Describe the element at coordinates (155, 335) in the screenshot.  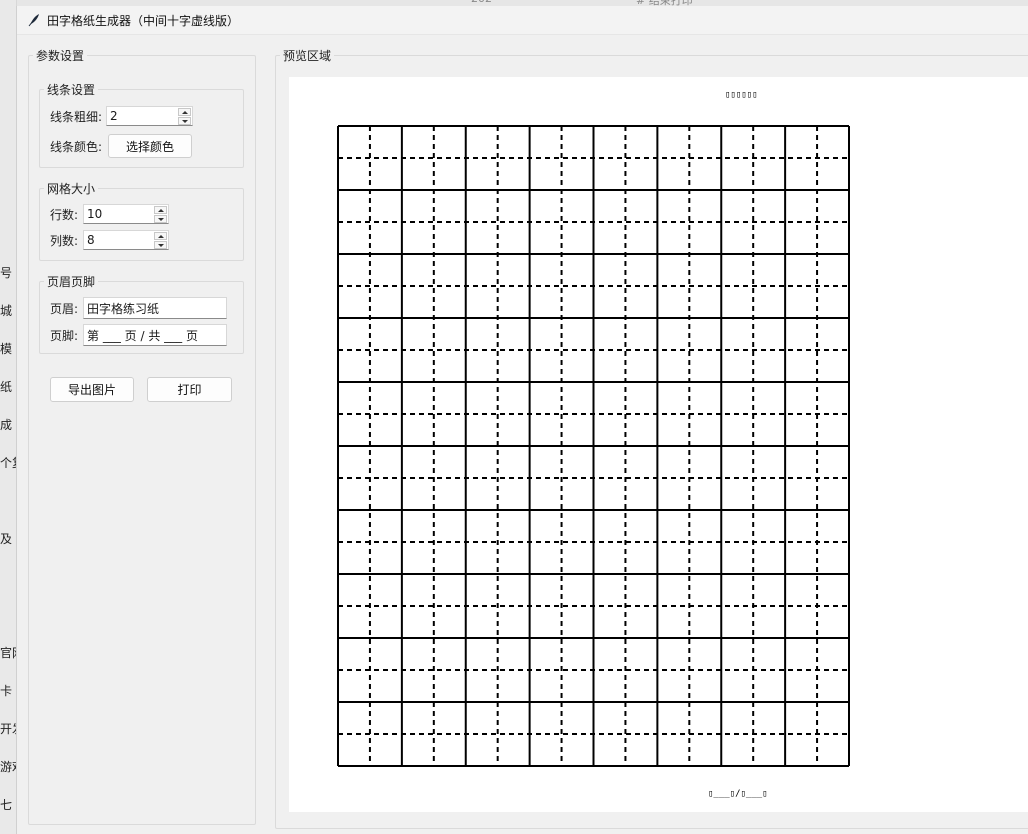
I see `footer-input: 第 ___ 页 / 共 ___ 页` at that location.